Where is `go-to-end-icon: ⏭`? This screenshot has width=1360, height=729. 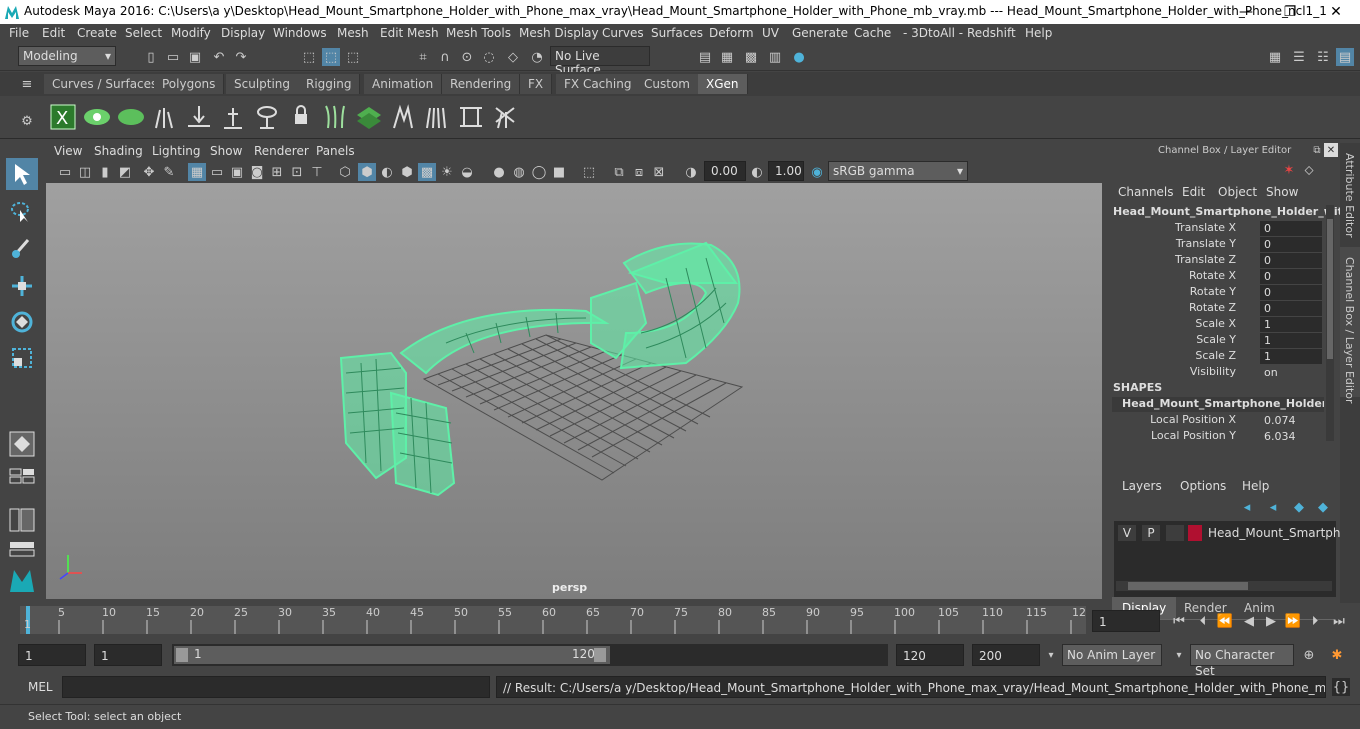 go-to-end-icon: ⏭ is located at coordinates (1339, 621).